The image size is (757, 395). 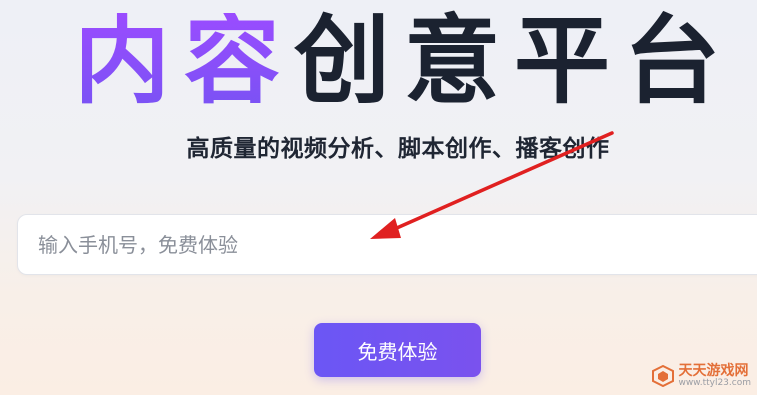 I want to click on free-trial-button: 免费体验, so click(x=397, y=350).